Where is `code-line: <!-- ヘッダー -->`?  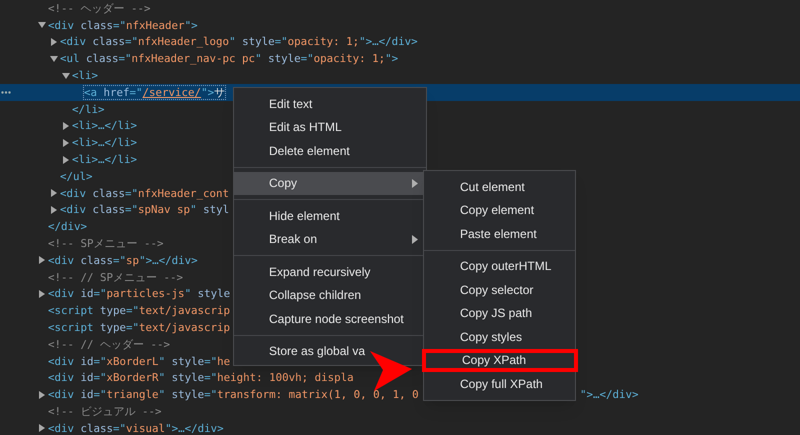 code-line: <!-- ヘッダー --> is located at coordinates (99, 8).